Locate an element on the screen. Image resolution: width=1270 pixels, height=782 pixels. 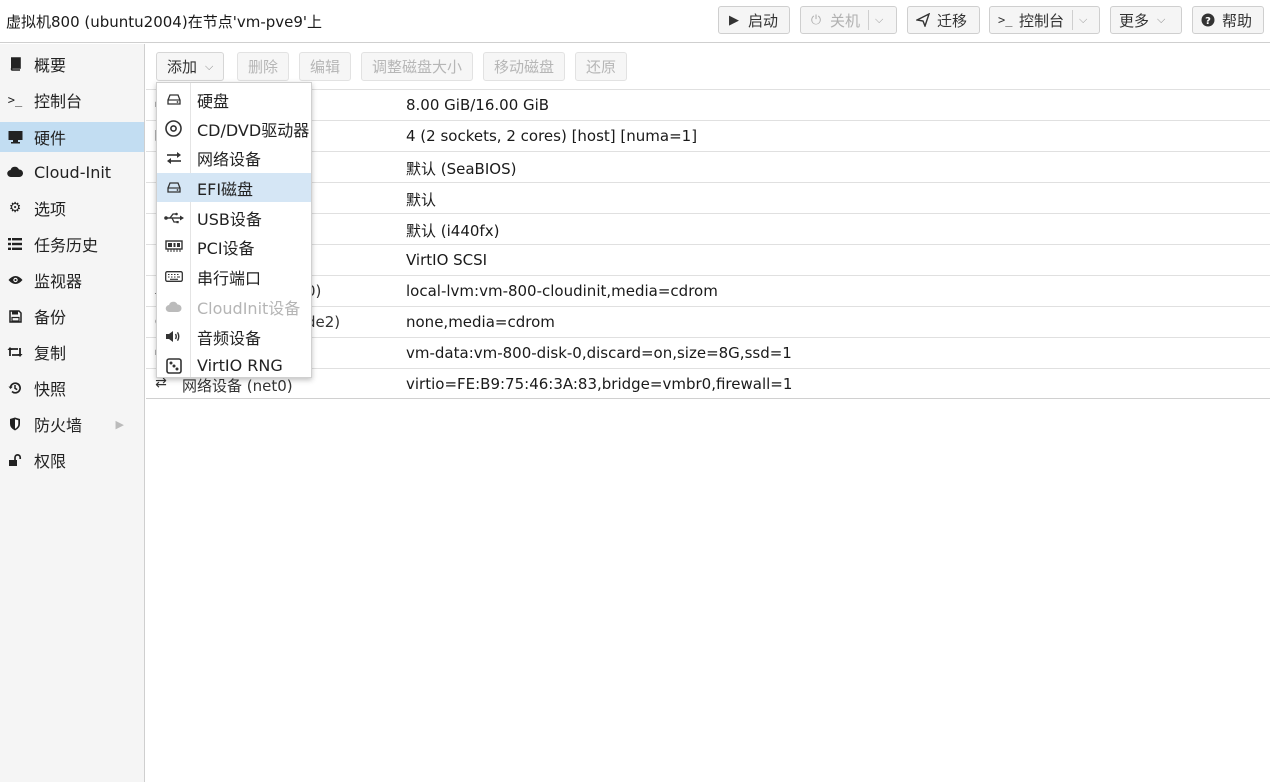
add-button: 添加 ⌵ is located at coordinates (190, 66).